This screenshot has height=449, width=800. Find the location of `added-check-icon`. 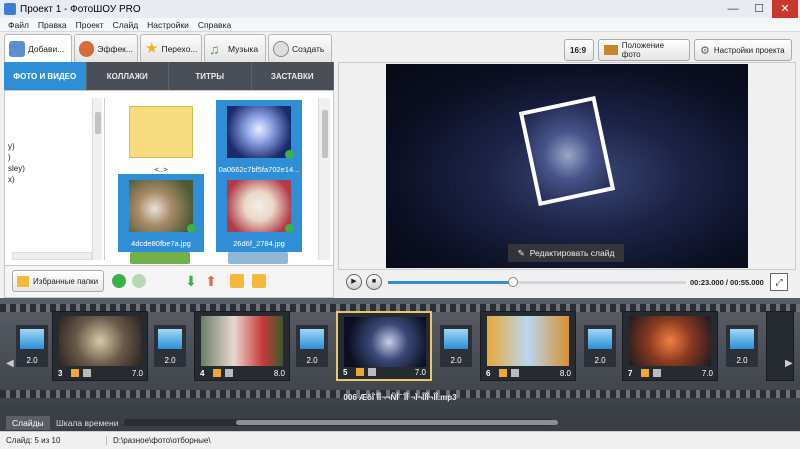

added-check-icon is located at coordinates (289, 228).